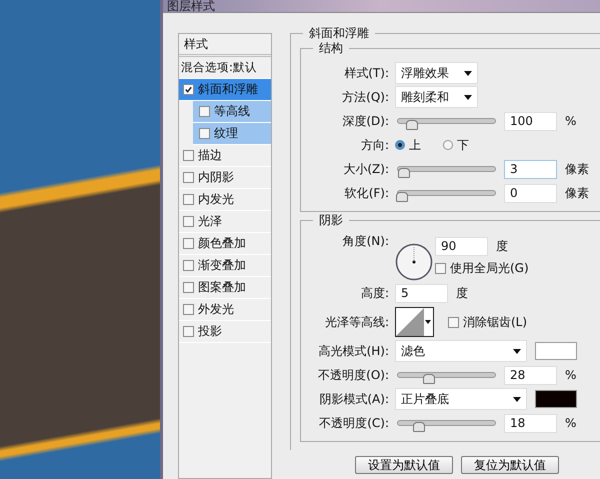  Describe the element at coordinates (210, 221) in the screenshot. I see `item-label: 光泽` at that location.